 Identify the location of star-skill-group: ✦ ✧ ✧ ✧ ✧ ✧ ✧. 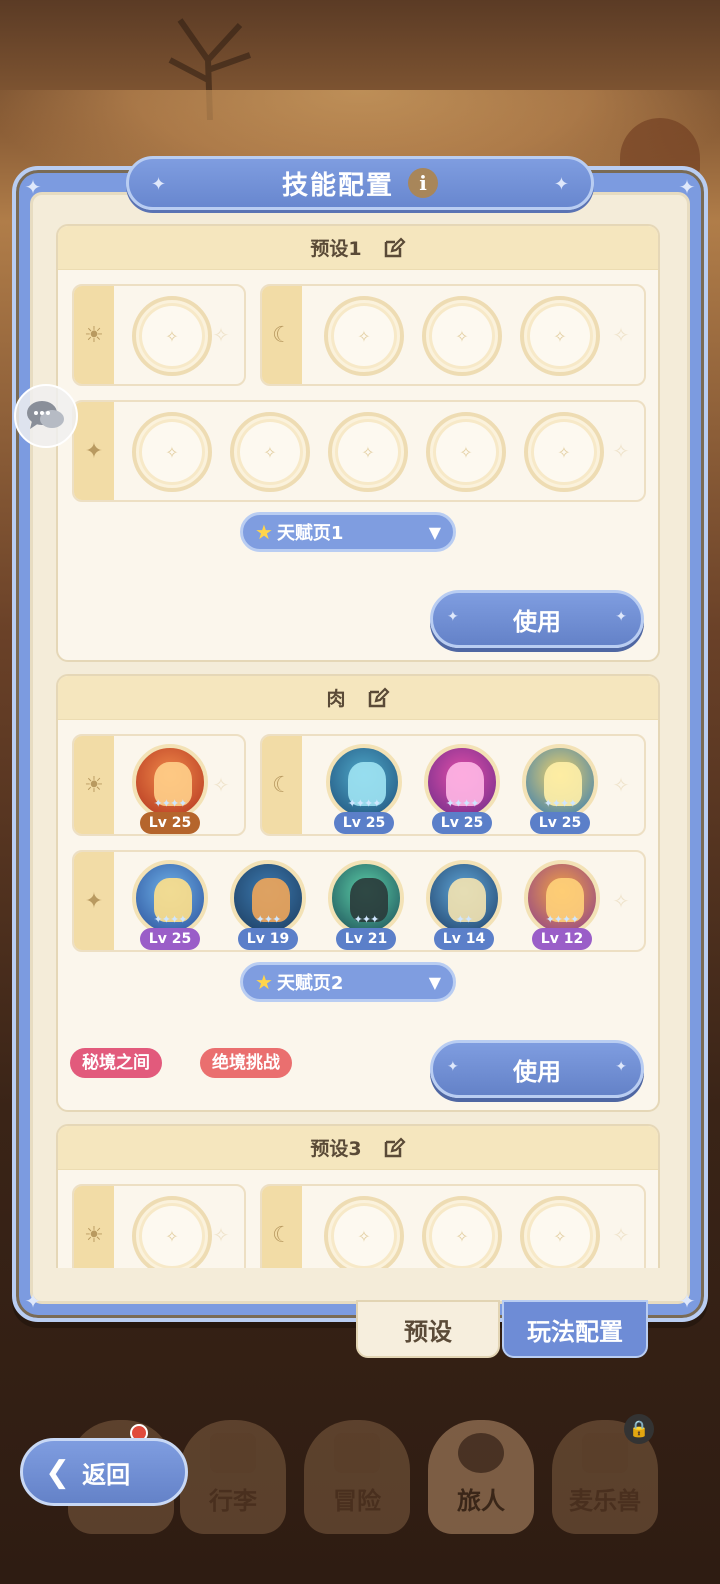
(359, 451).